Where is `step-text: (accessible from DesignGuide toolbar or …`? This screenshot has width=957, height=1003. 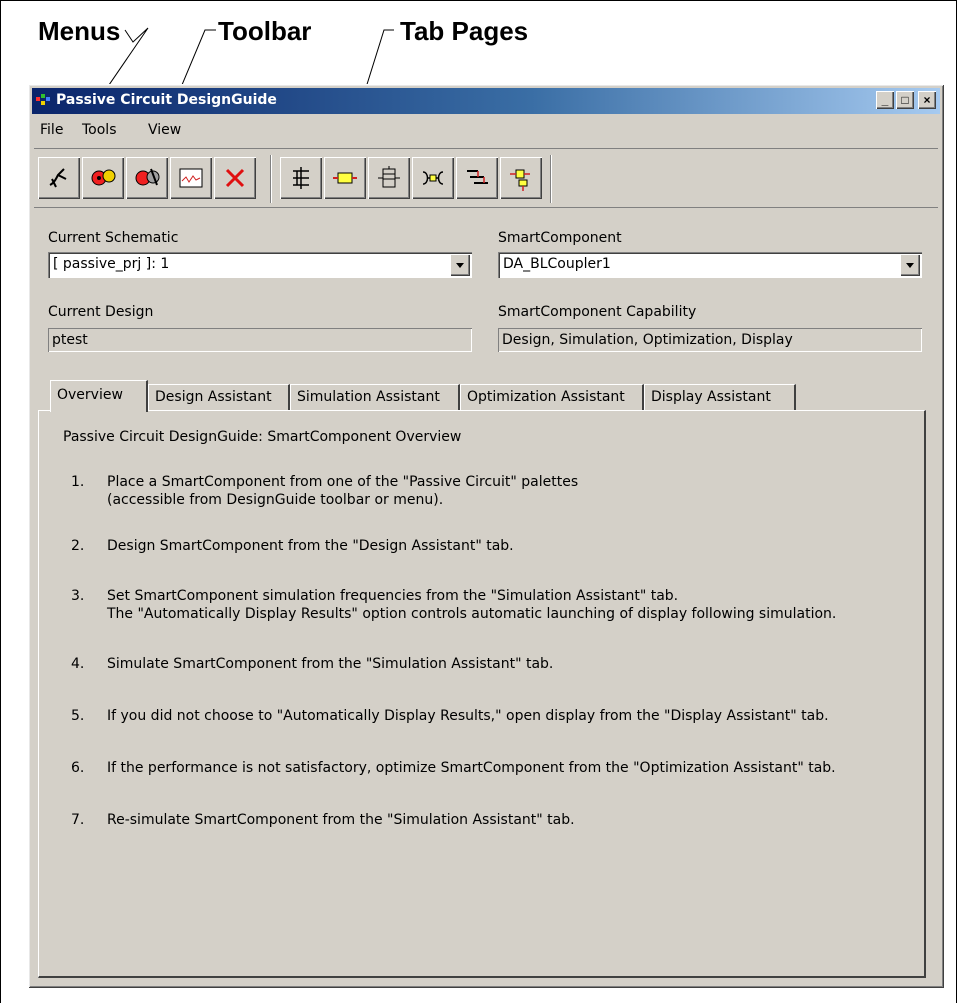 step-text: (accessible from DesignGuide toolbar or … is located at coordinates (275, 500).